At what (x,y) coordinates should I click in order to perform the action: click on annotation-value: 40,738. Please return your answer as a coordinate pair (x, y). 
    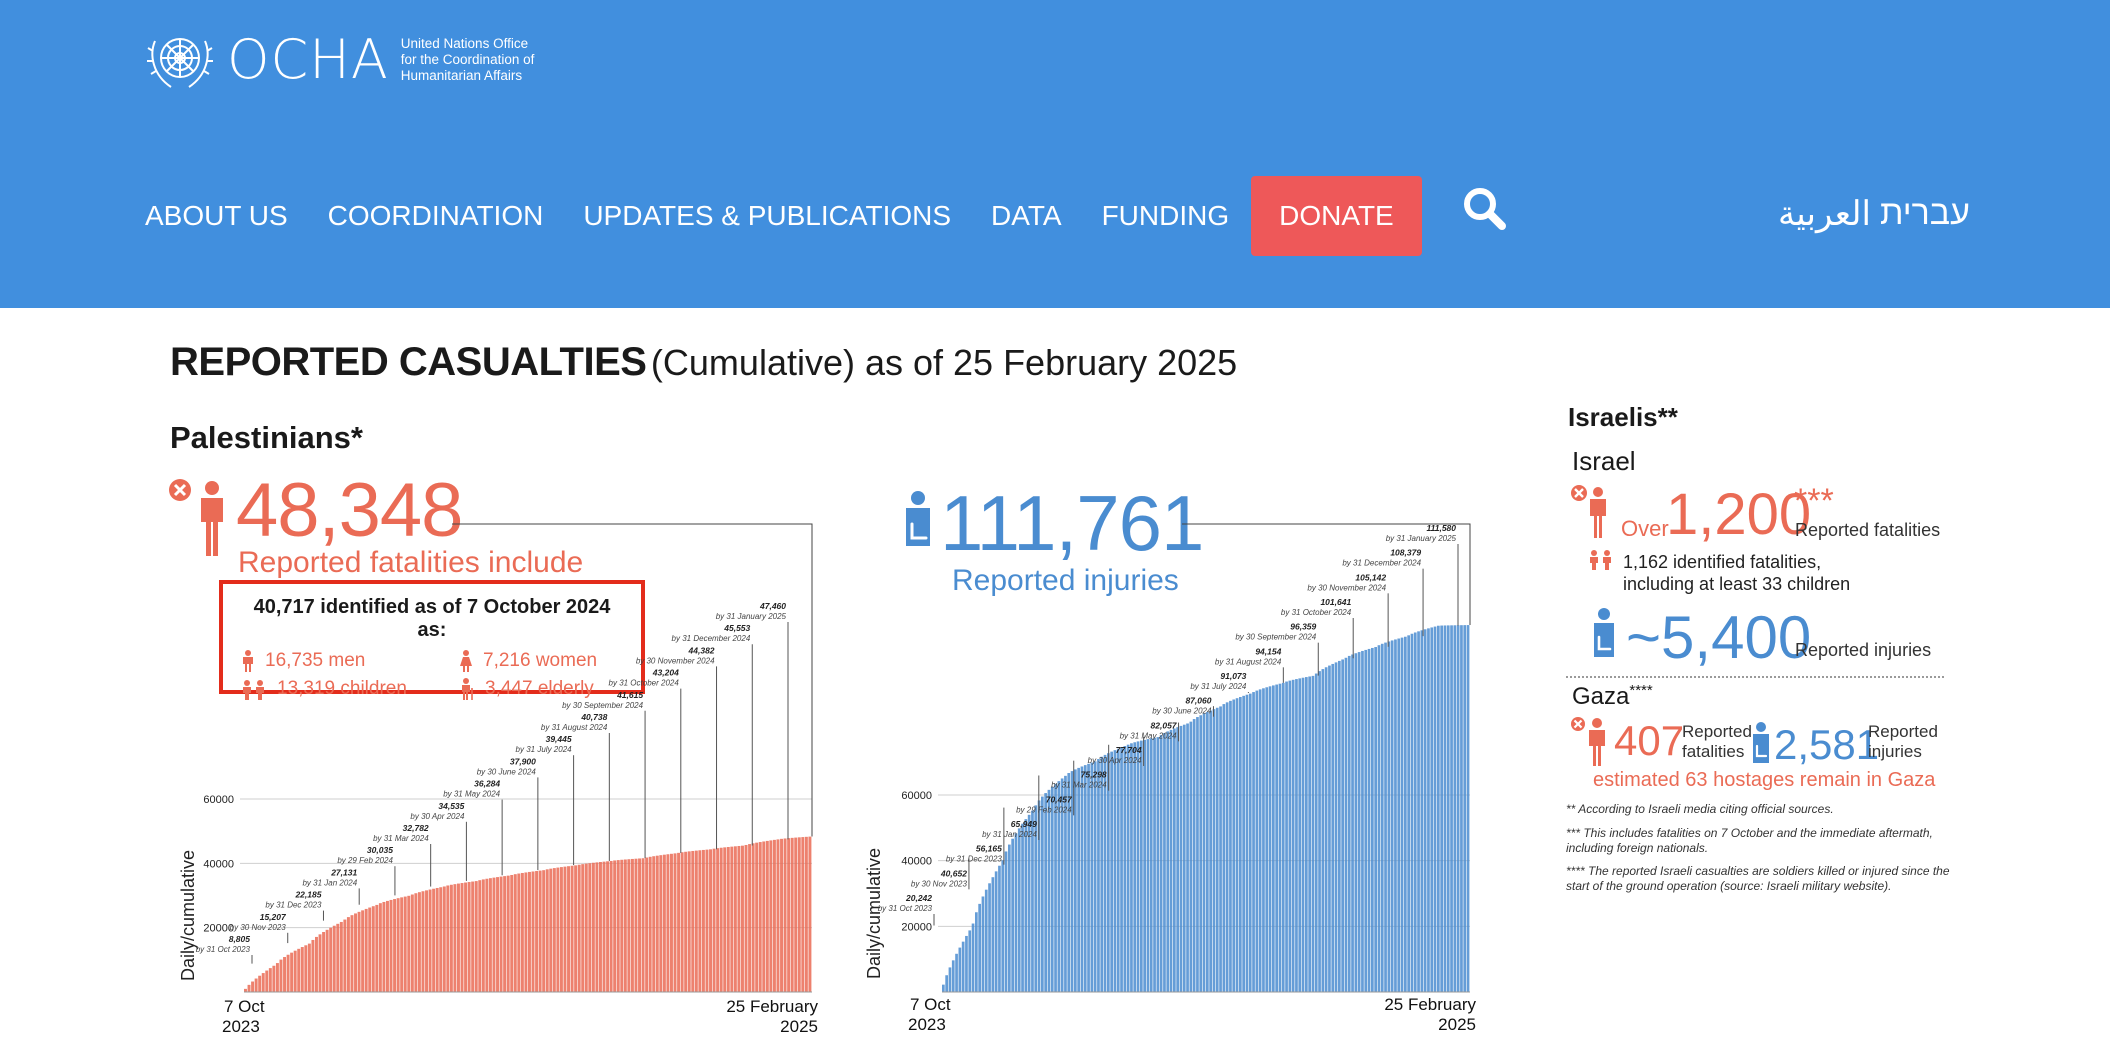
    Looking at the image, I should click on (593, 717).